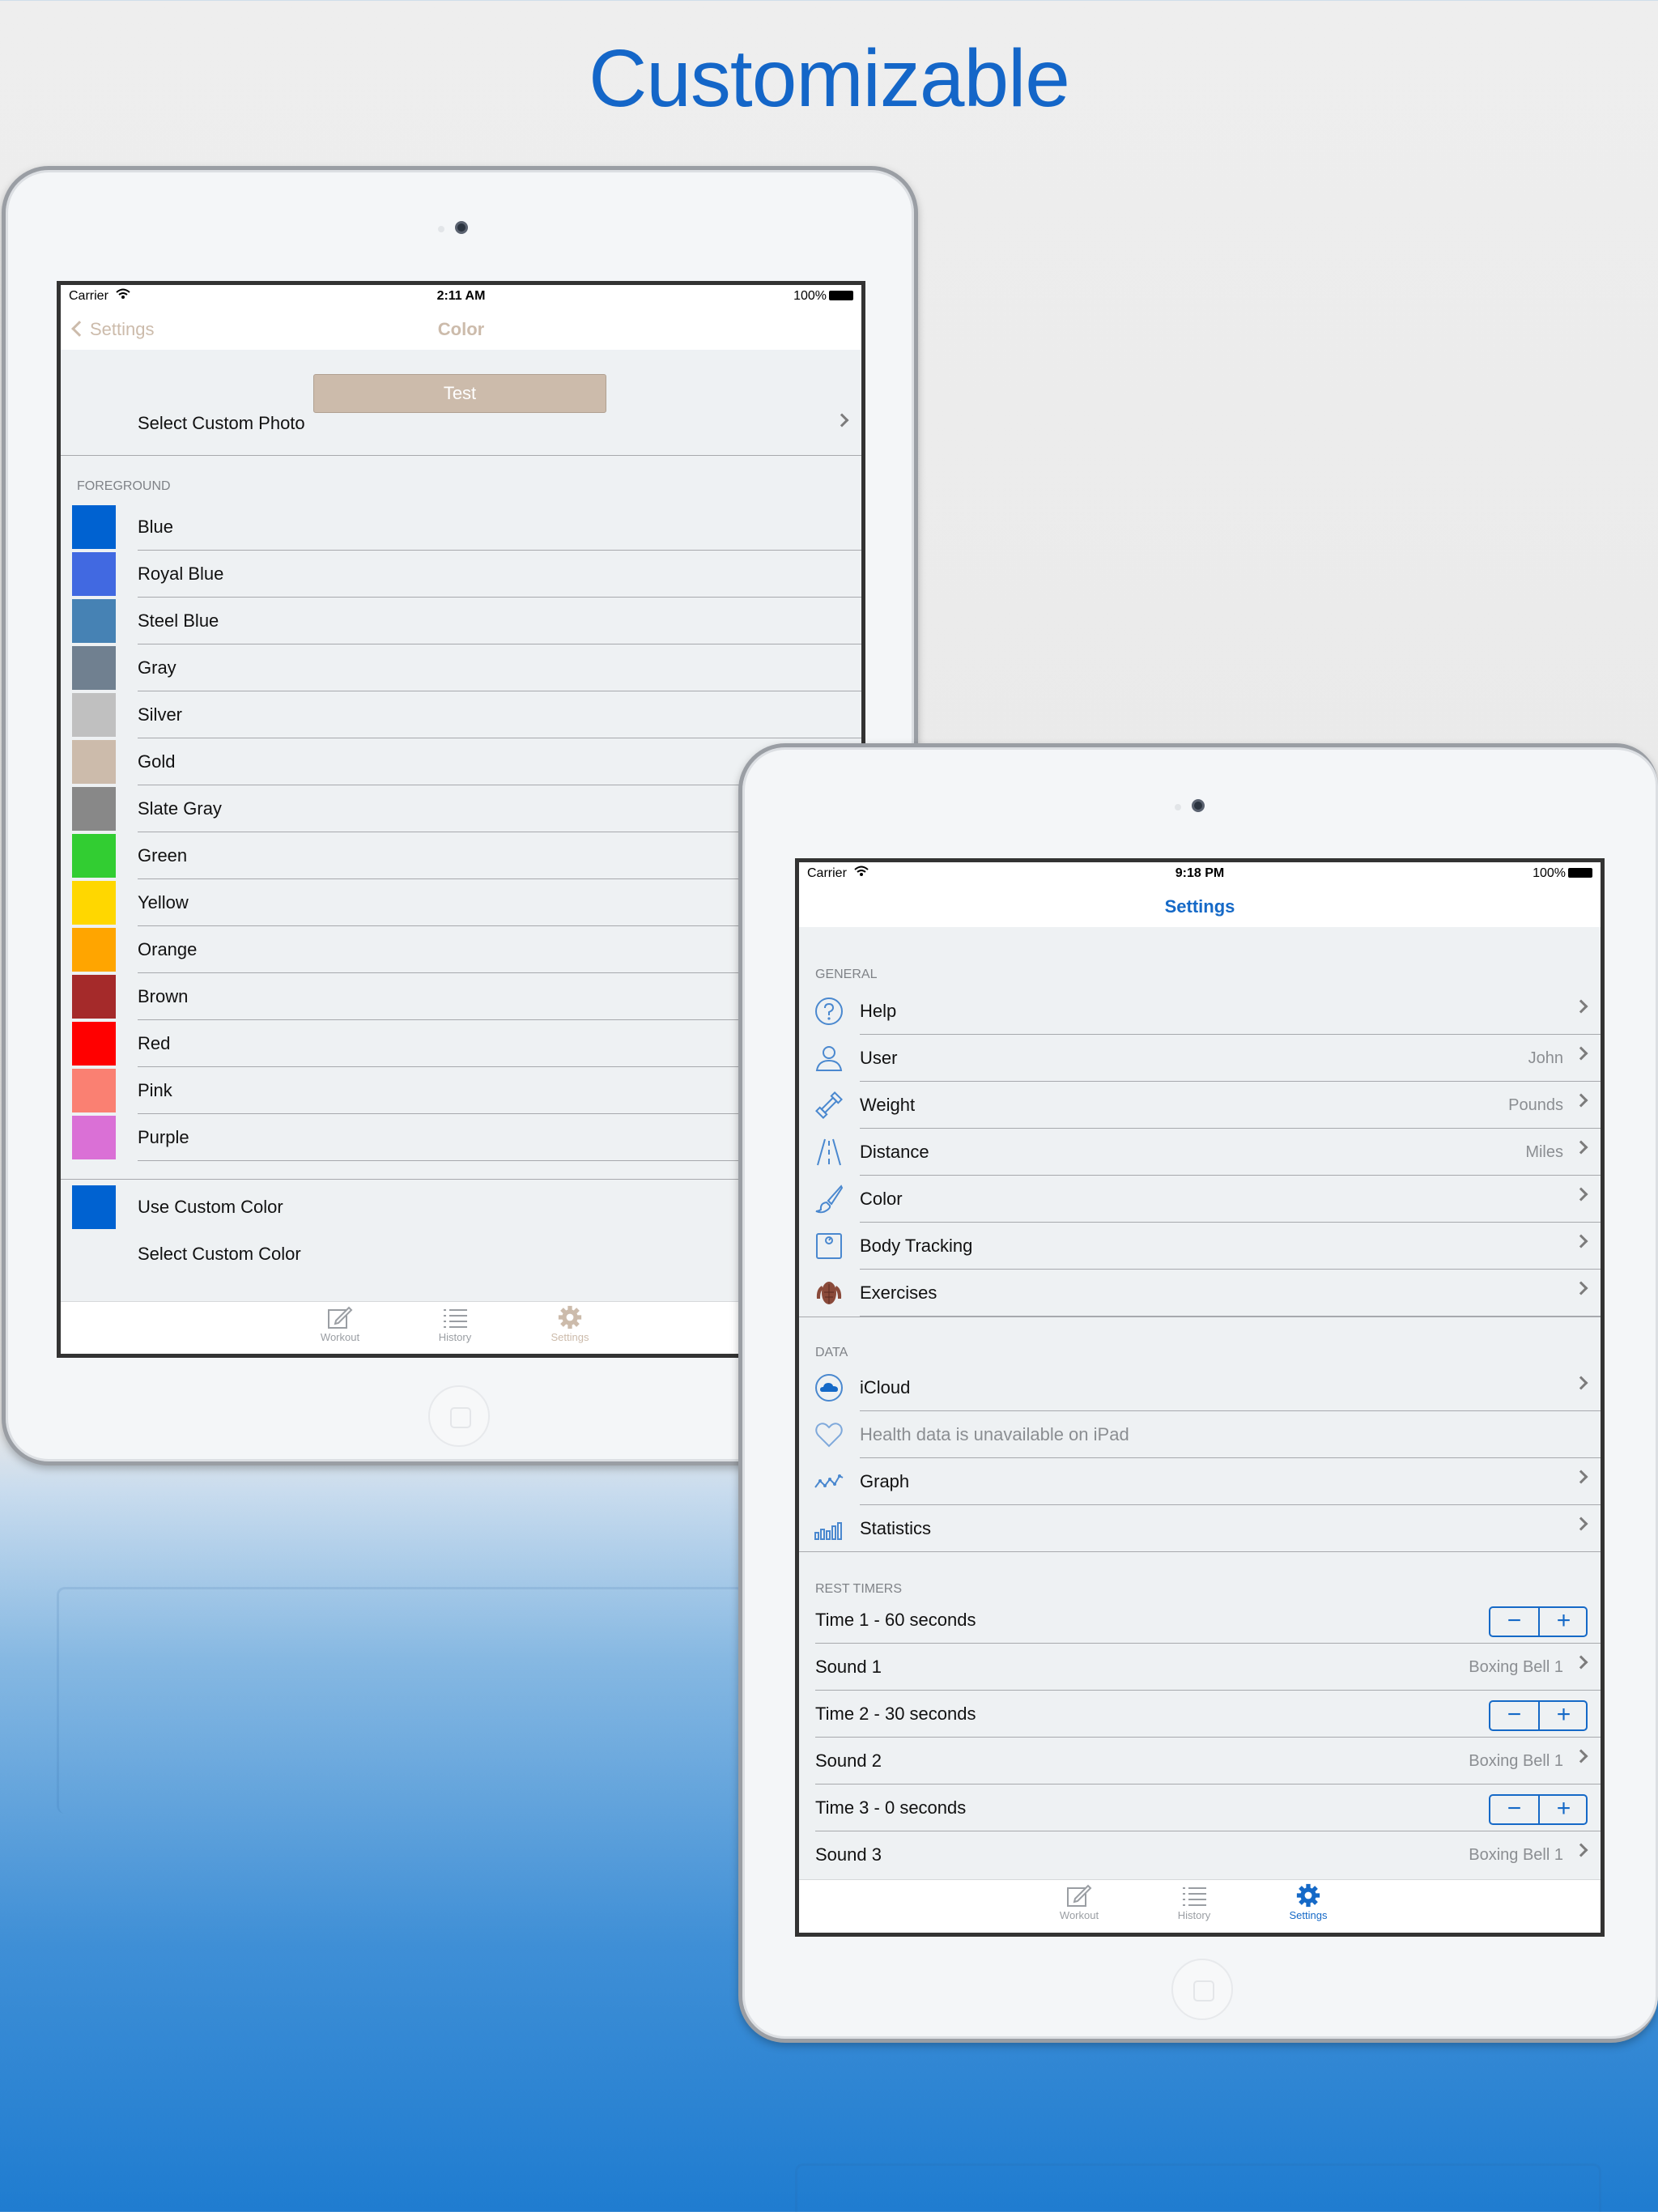  What do you see at coordinates (180, 808) in the screenshot?
I see `color-label: Slate Gray` at bounding box center [180, 808].